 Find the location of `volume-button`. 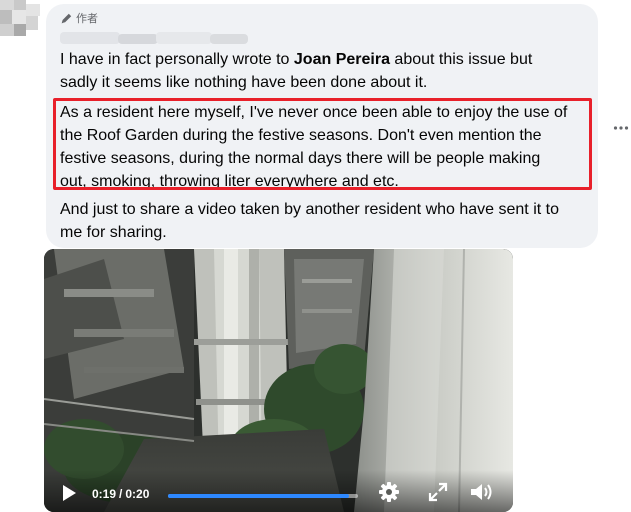

volume-button is located at coordinates (481, 494).